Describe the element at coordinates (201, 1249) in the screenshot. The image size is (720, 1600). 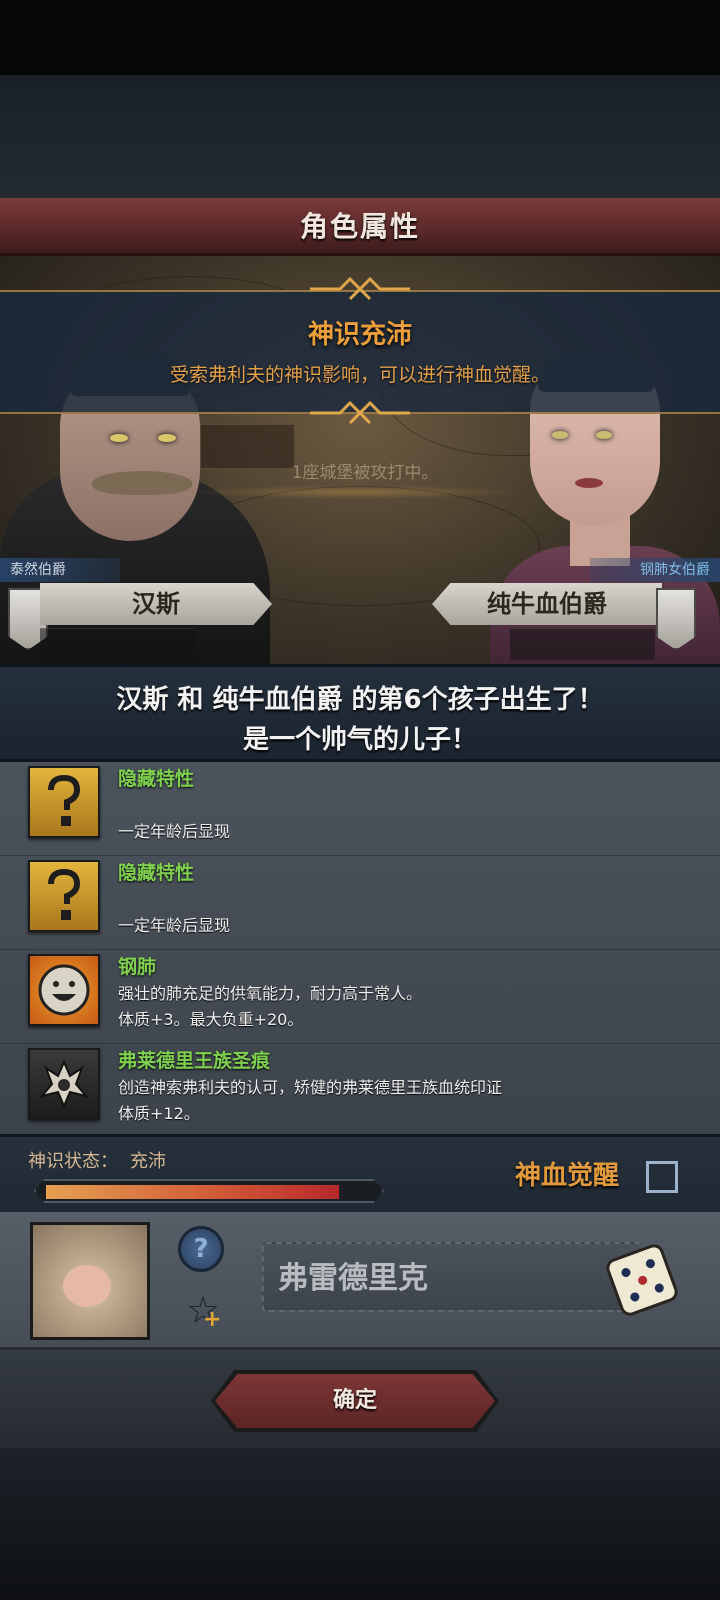
I see `question-icon: ?` at that location.